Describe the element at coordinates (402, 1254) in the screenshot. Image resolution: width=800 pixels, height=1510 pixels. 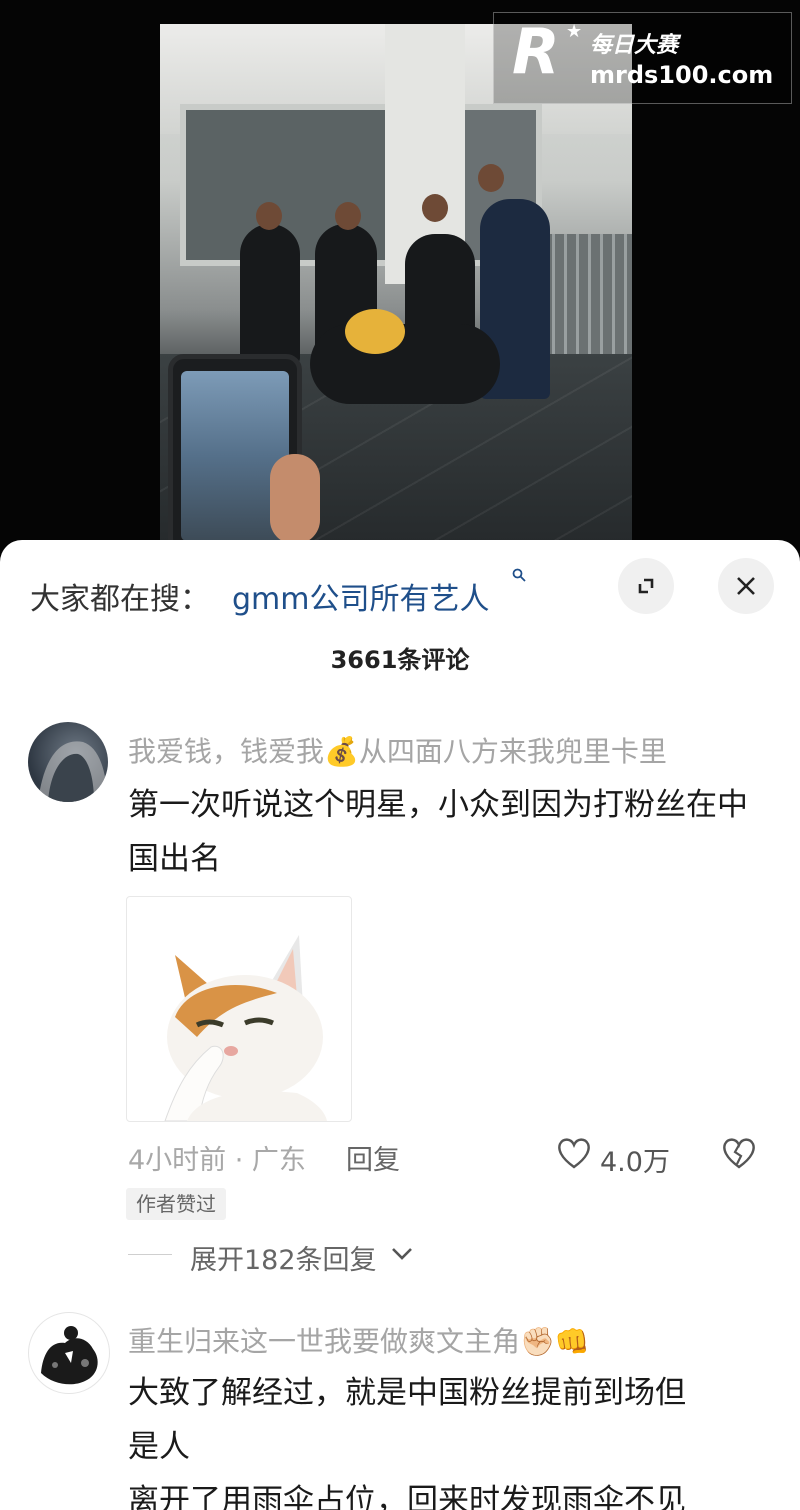
I see `chevron-down-icon` at that location.